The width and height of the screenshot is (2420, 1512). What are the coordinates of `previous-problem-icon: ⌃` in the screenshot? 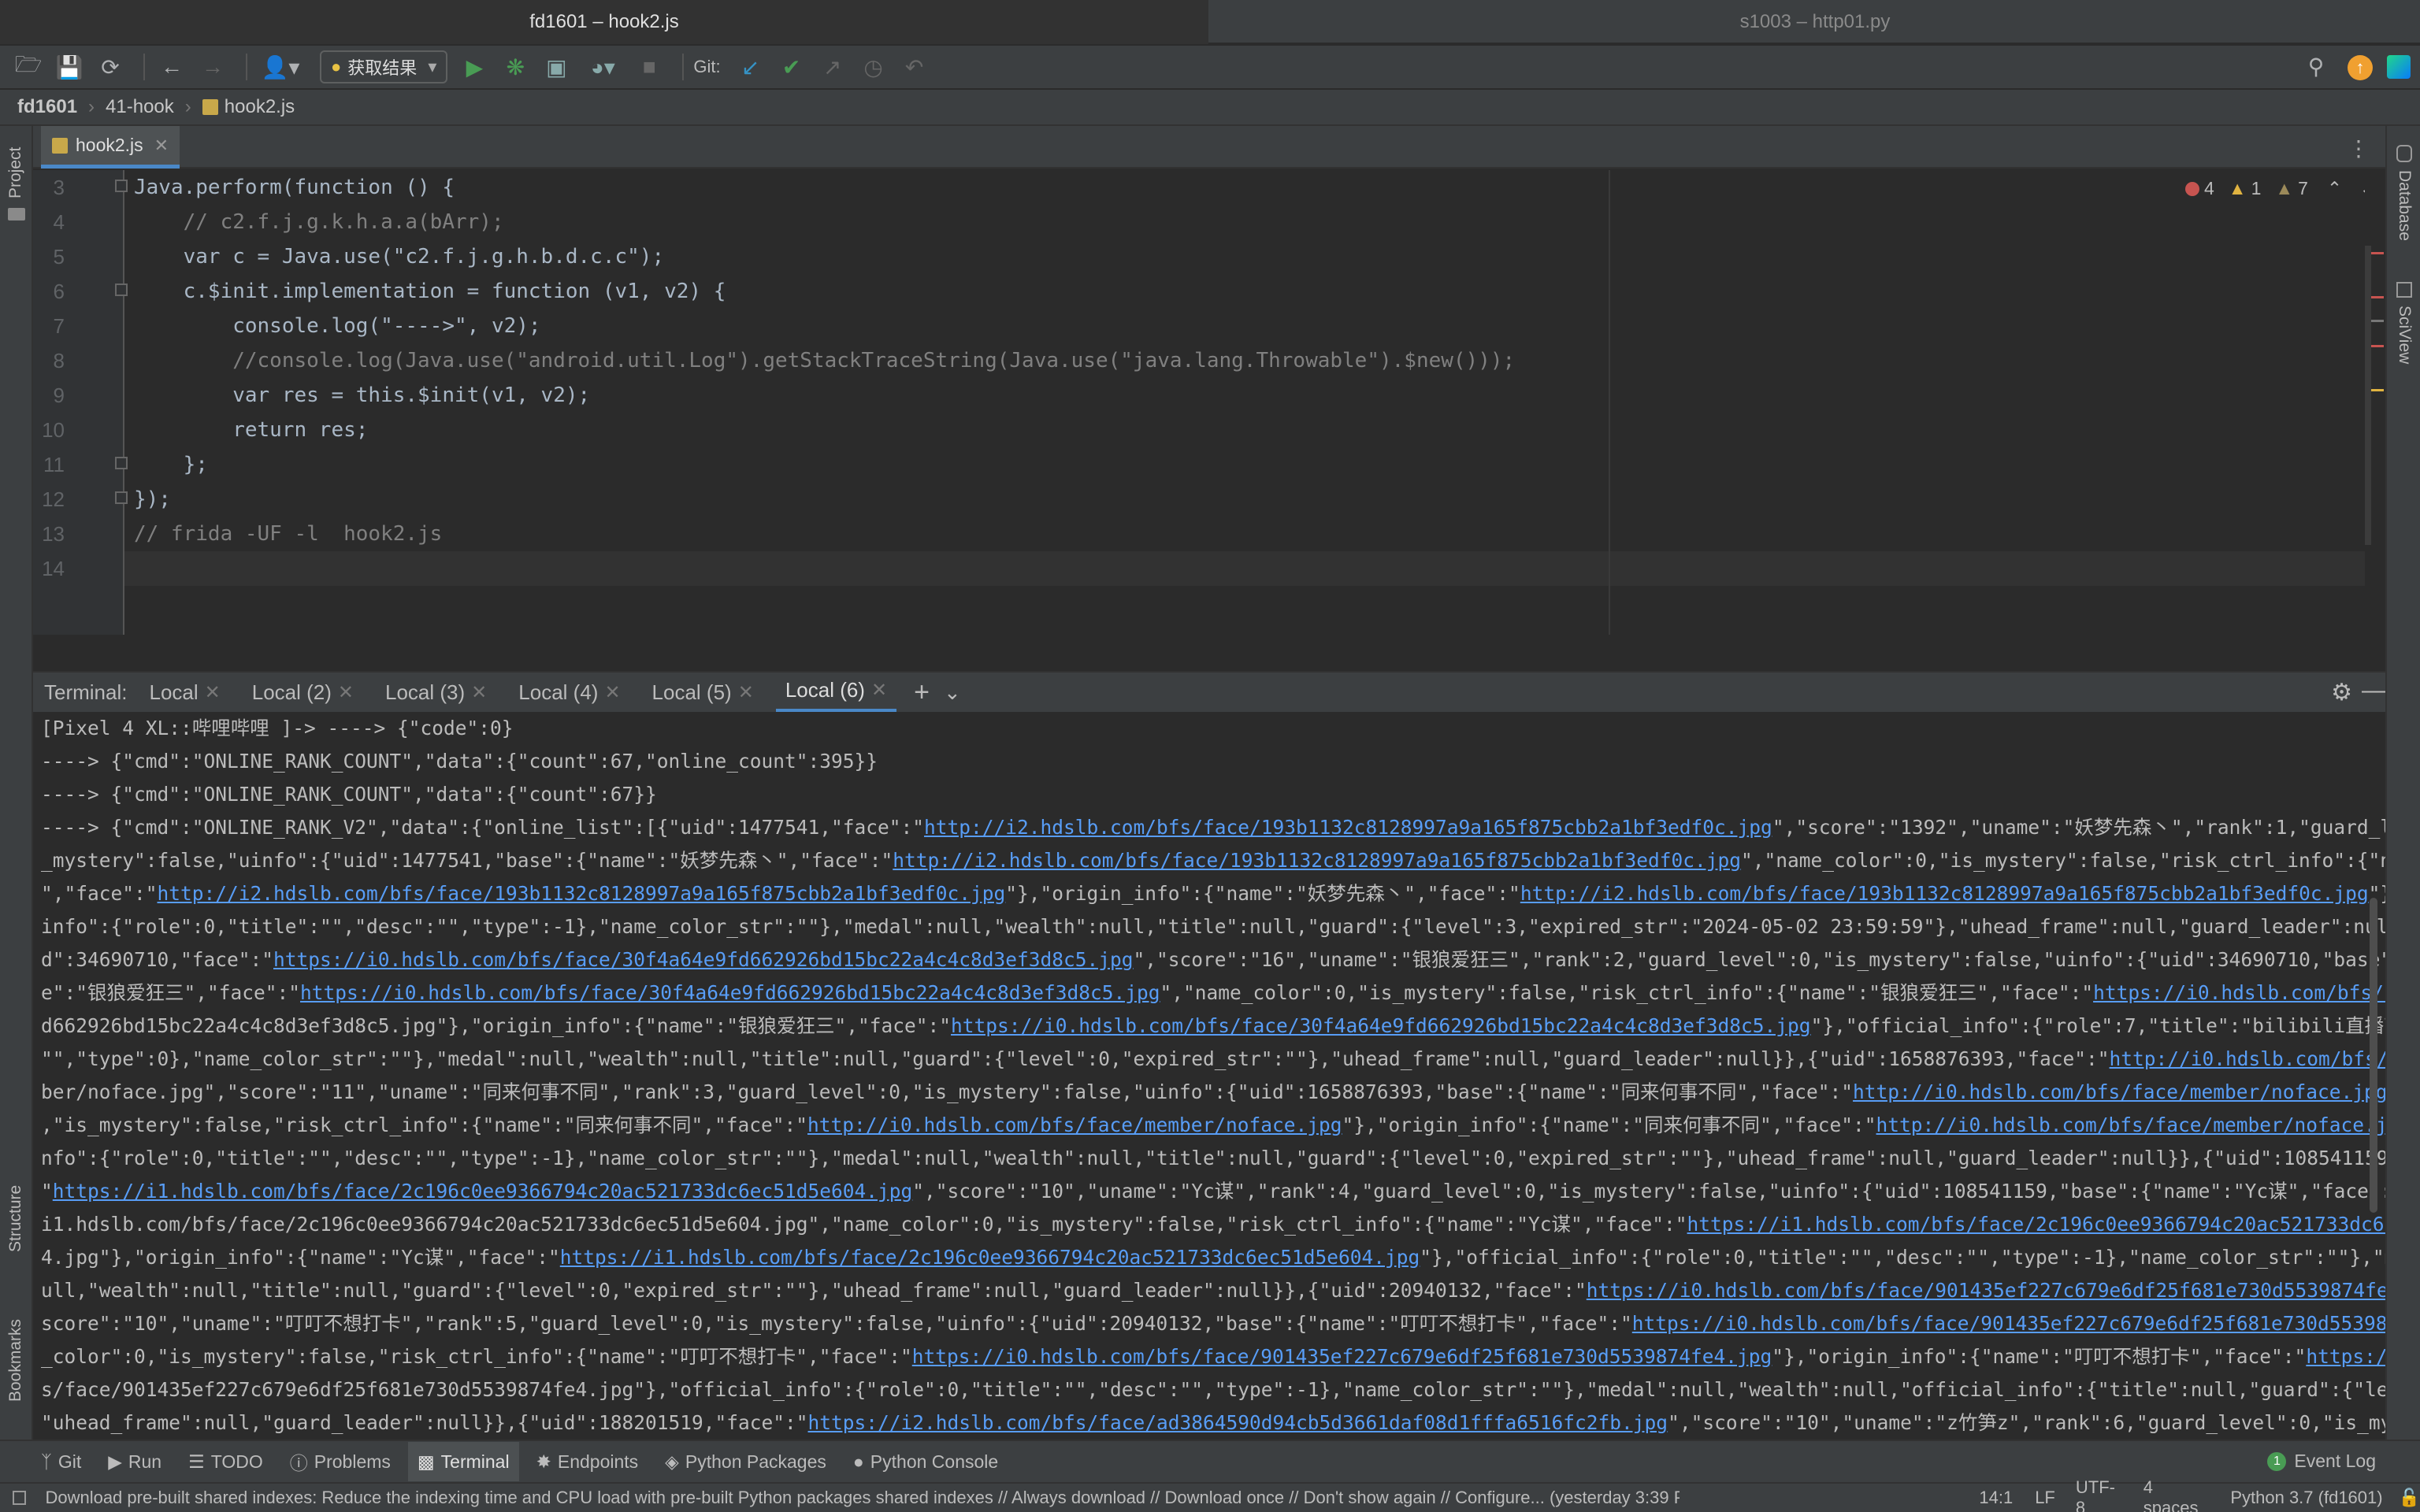 It's located at (2334, 188).